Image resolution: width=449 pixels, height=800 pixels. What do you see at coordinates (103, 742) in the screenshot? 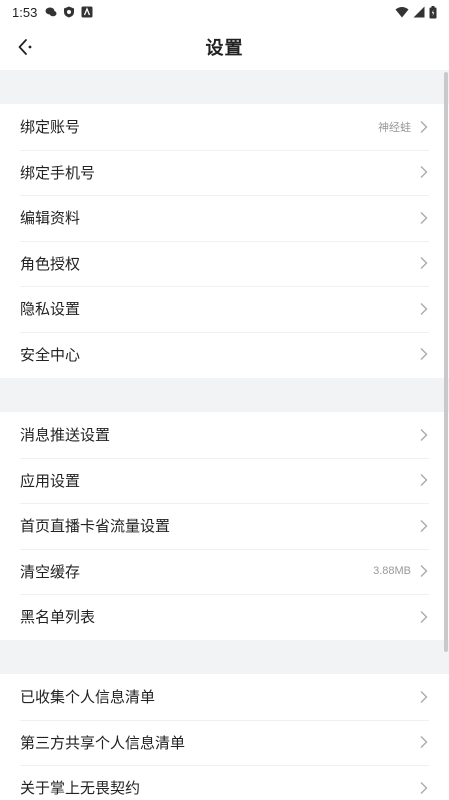
I see `settings-item-label: 第三方共享个人信息清单` at bounding box center [103, 742].